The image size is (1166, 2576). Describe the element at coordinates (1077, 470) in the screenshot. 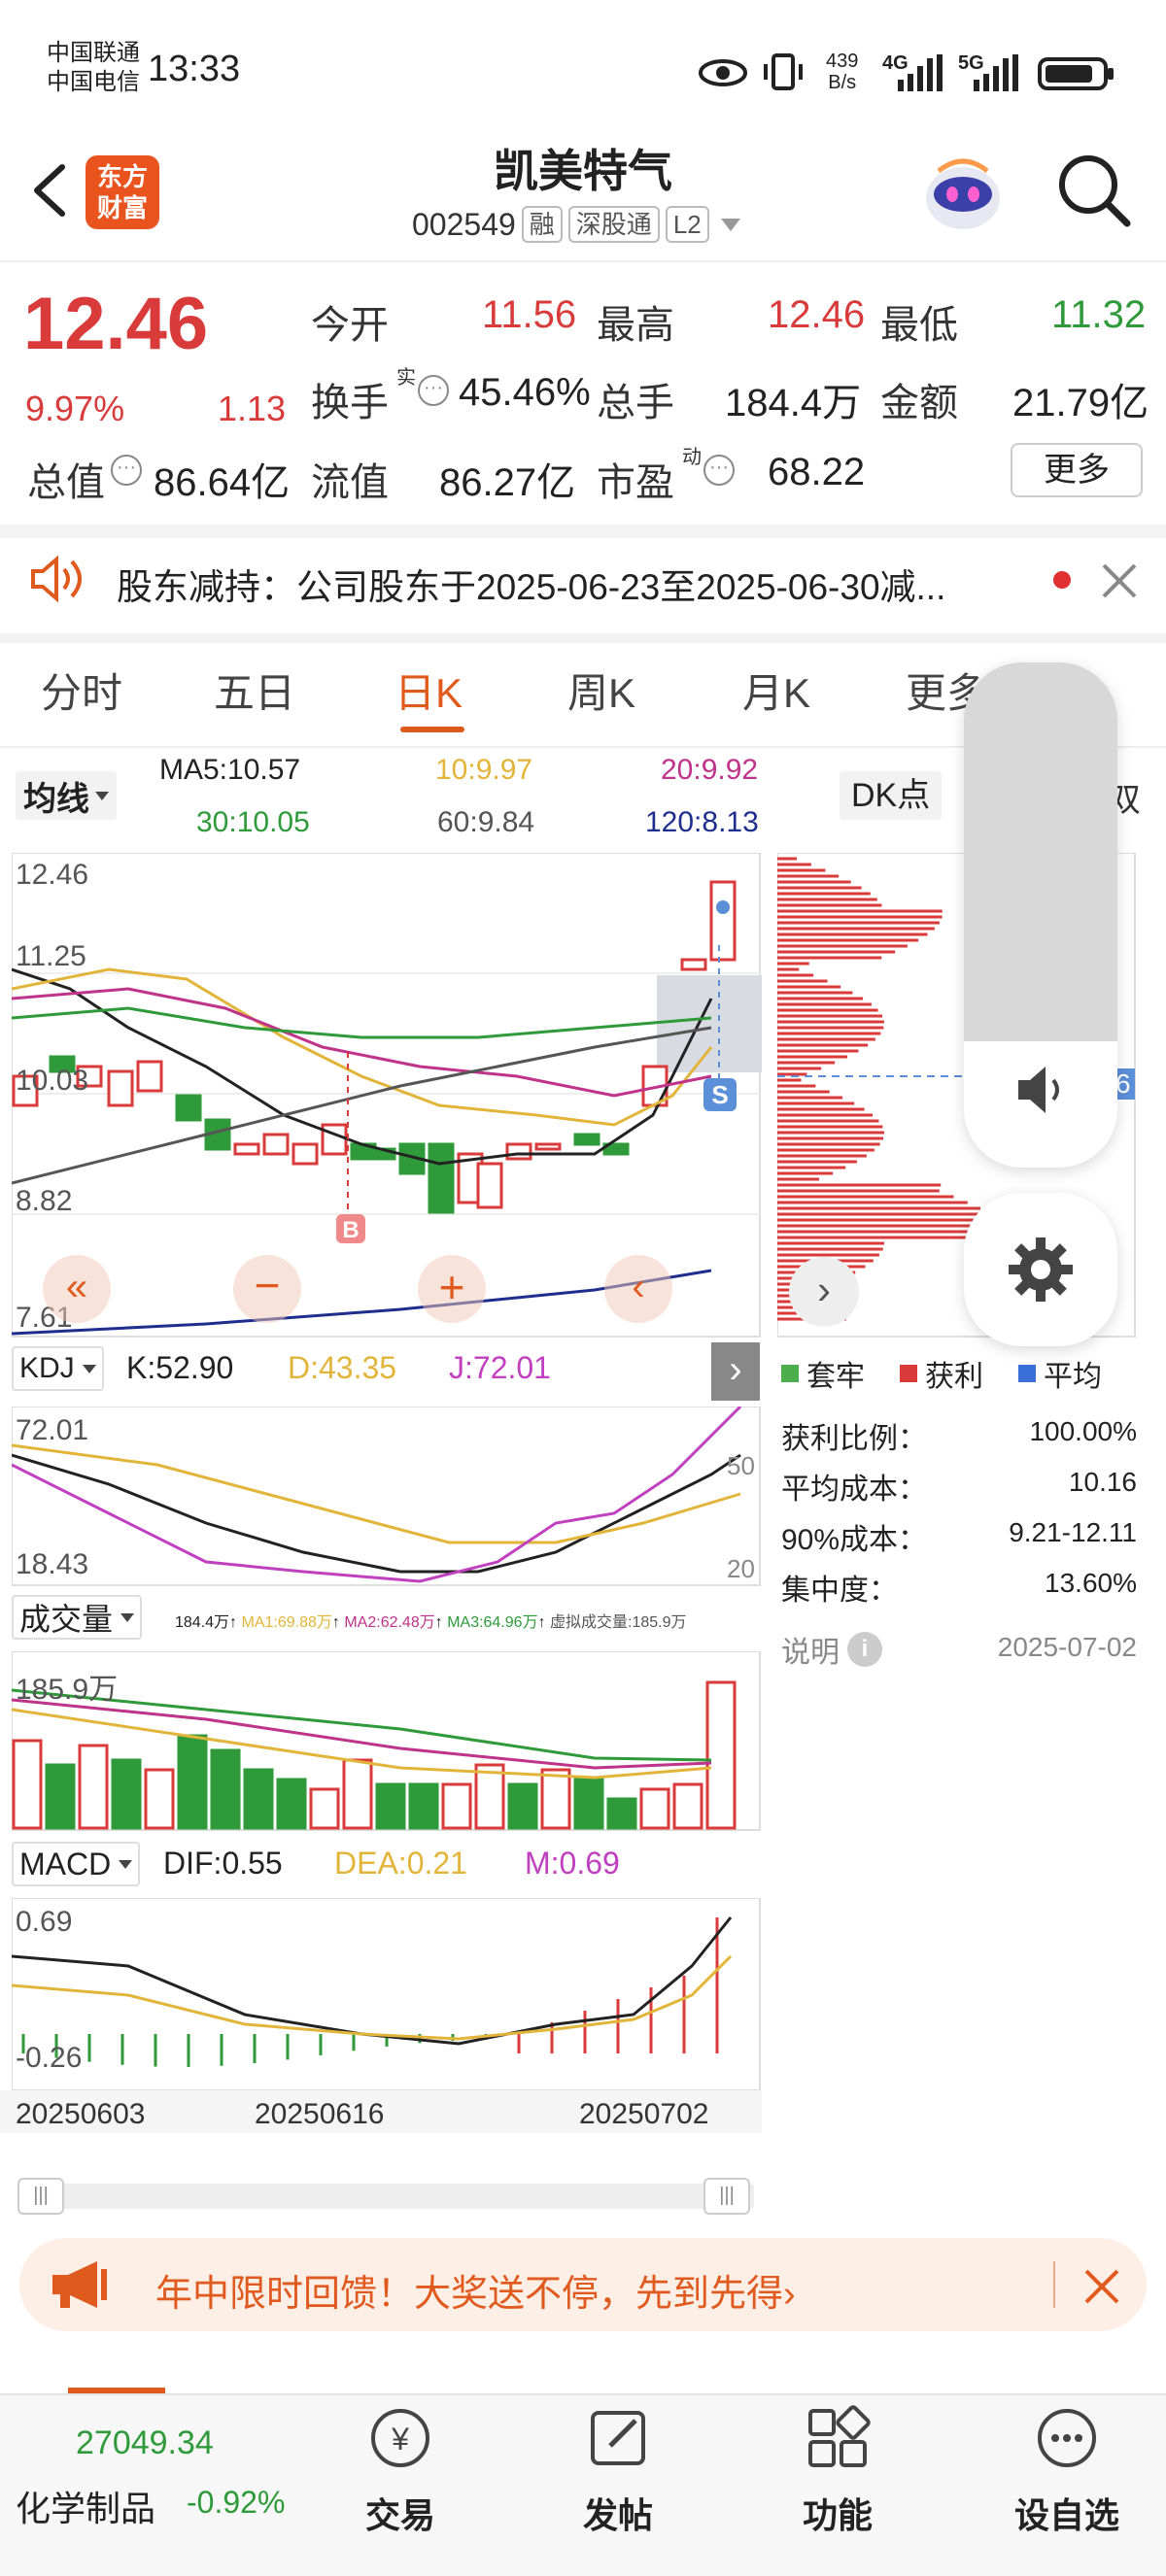

I see `more-button: 更多` at that location.